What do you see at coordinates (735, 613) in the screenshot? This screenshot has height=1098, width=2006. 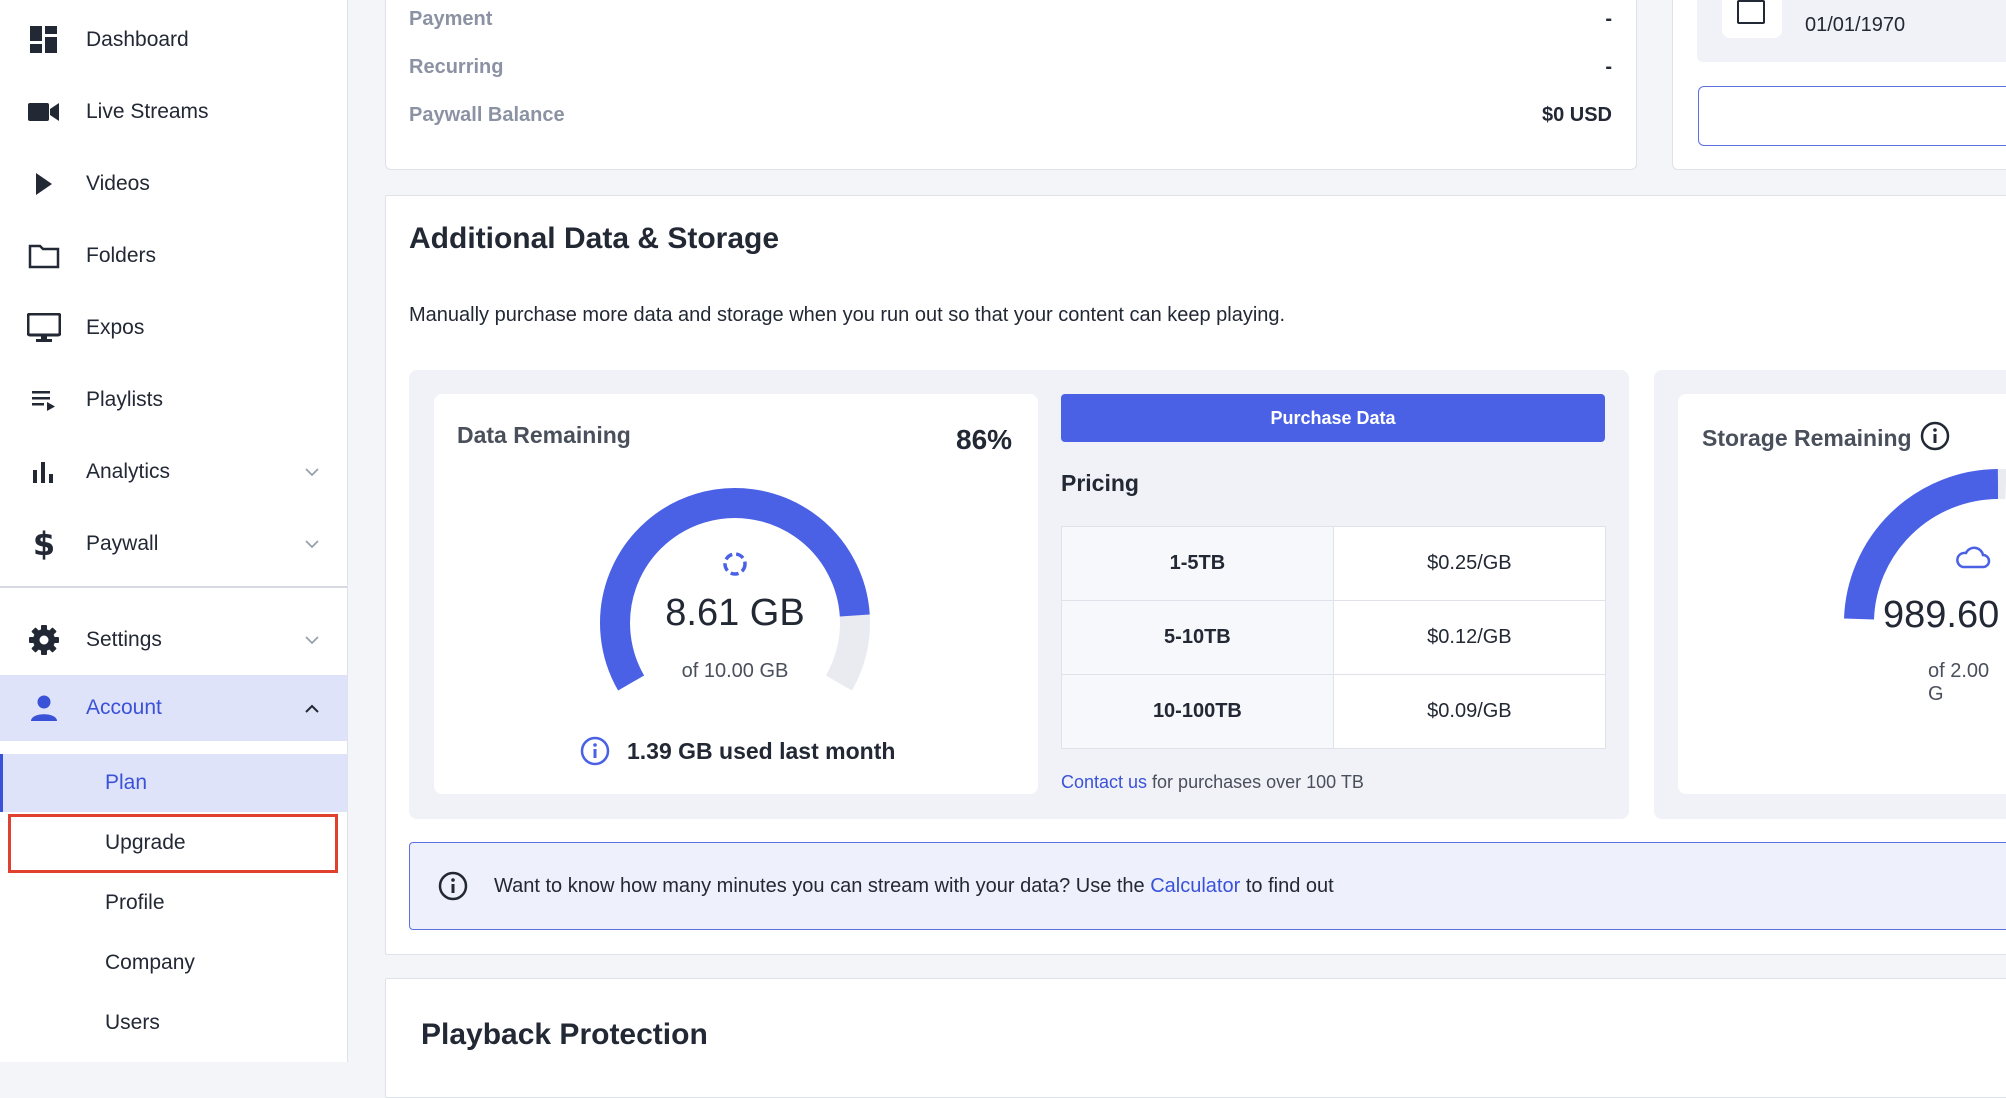 I see `data-remaining-value: 8.61 GB` at bounding box center [735, 613].